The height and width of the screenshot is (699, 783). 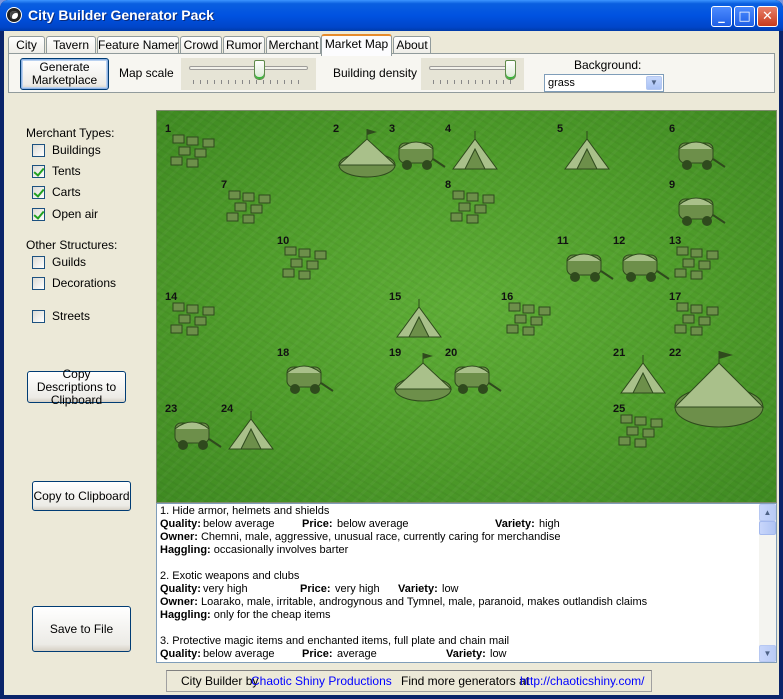 What do you see at coordinates (14, 15) in the screenshot?
I see `app-logo-icon` at bounding box center [14, 15].